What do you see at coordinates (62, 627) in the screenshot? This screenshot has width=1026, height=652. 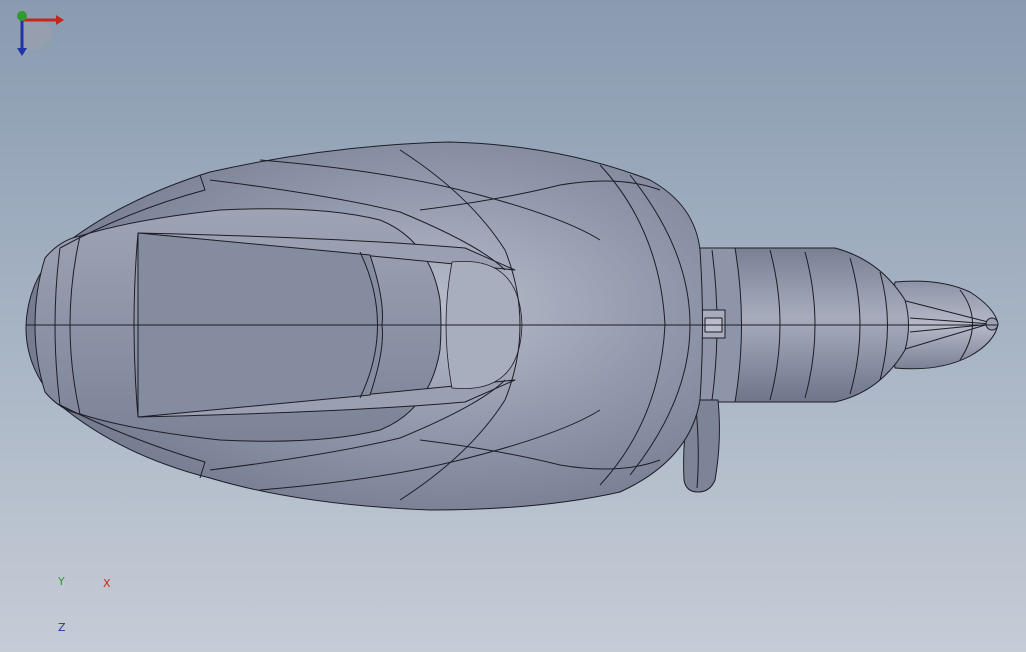 I see `z-axis-label: Z` at bounding box center [62, 627].